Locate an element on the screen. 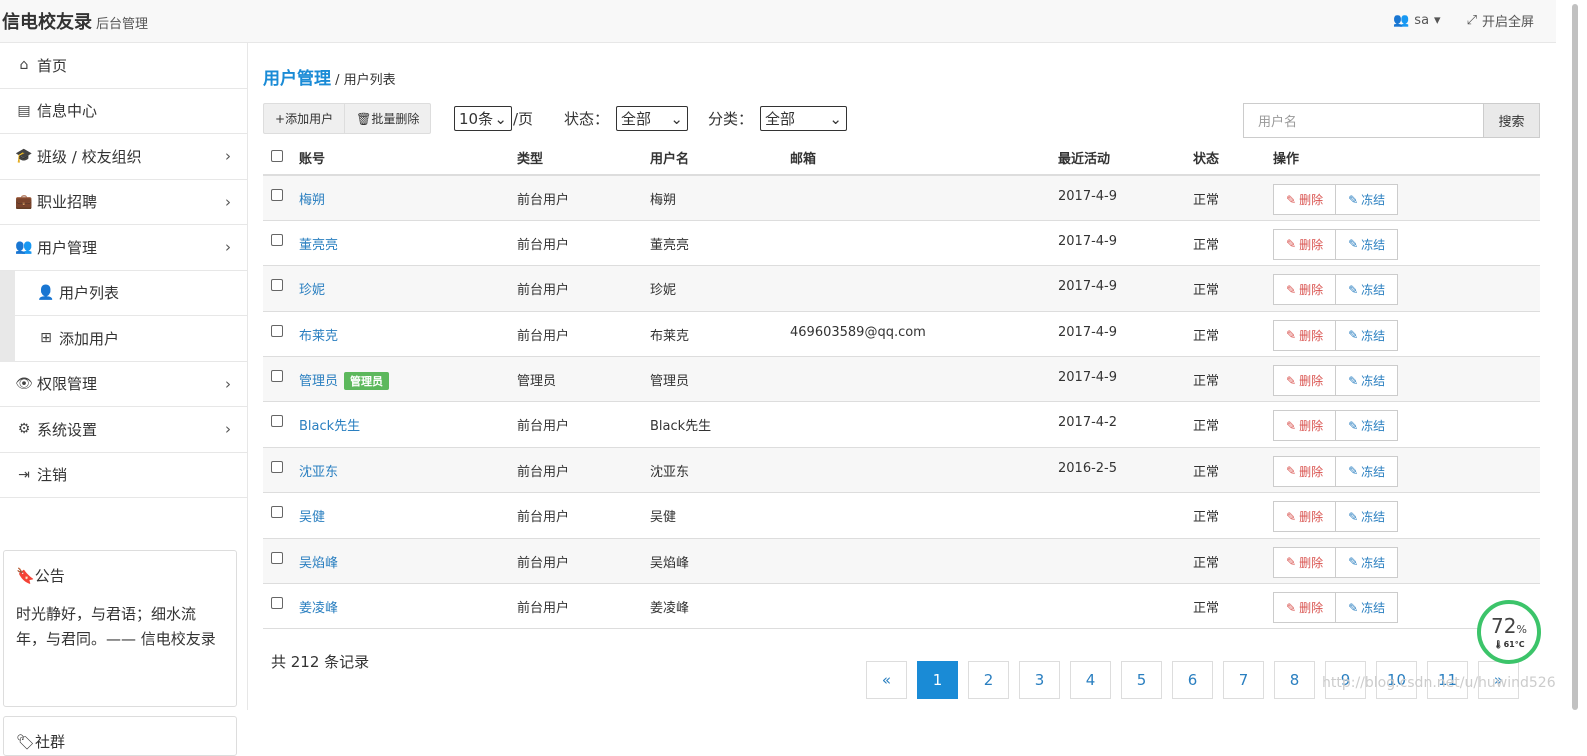 This screenshot has width=1587, height=756. sidebar-item: ⊞ 添加用户 is located at coordinates (131, 339).